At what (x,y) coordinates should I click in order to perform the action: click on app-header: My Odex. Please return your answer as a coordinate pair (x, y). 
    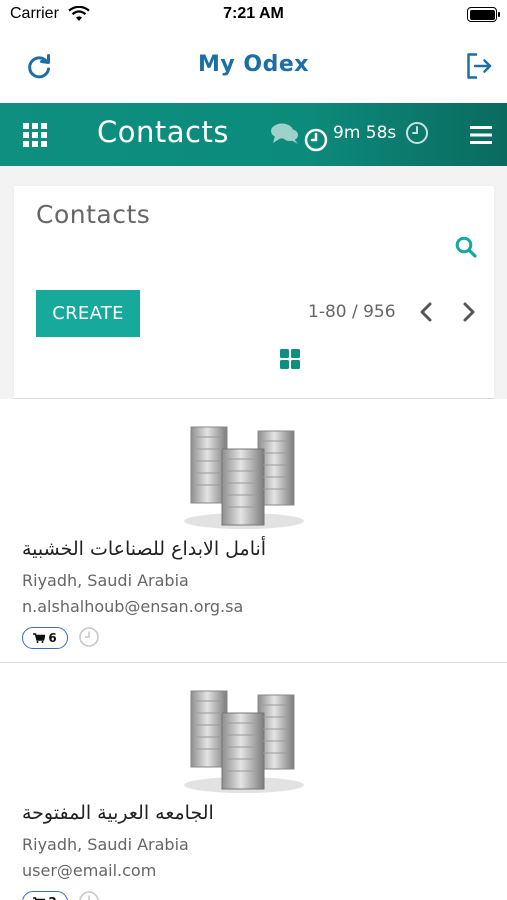
    Looking at the image, I should click on (253, 67).